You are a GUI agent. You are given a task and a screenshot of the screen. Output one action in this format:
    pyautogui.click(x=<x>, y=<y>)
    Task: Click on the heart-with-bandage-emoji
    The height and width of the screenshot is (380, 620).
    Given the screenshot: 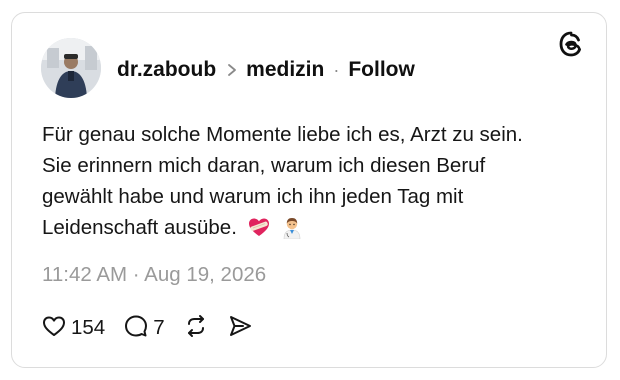 What is the action you would take?
    pyautogui.click(x=259, y=227)
    